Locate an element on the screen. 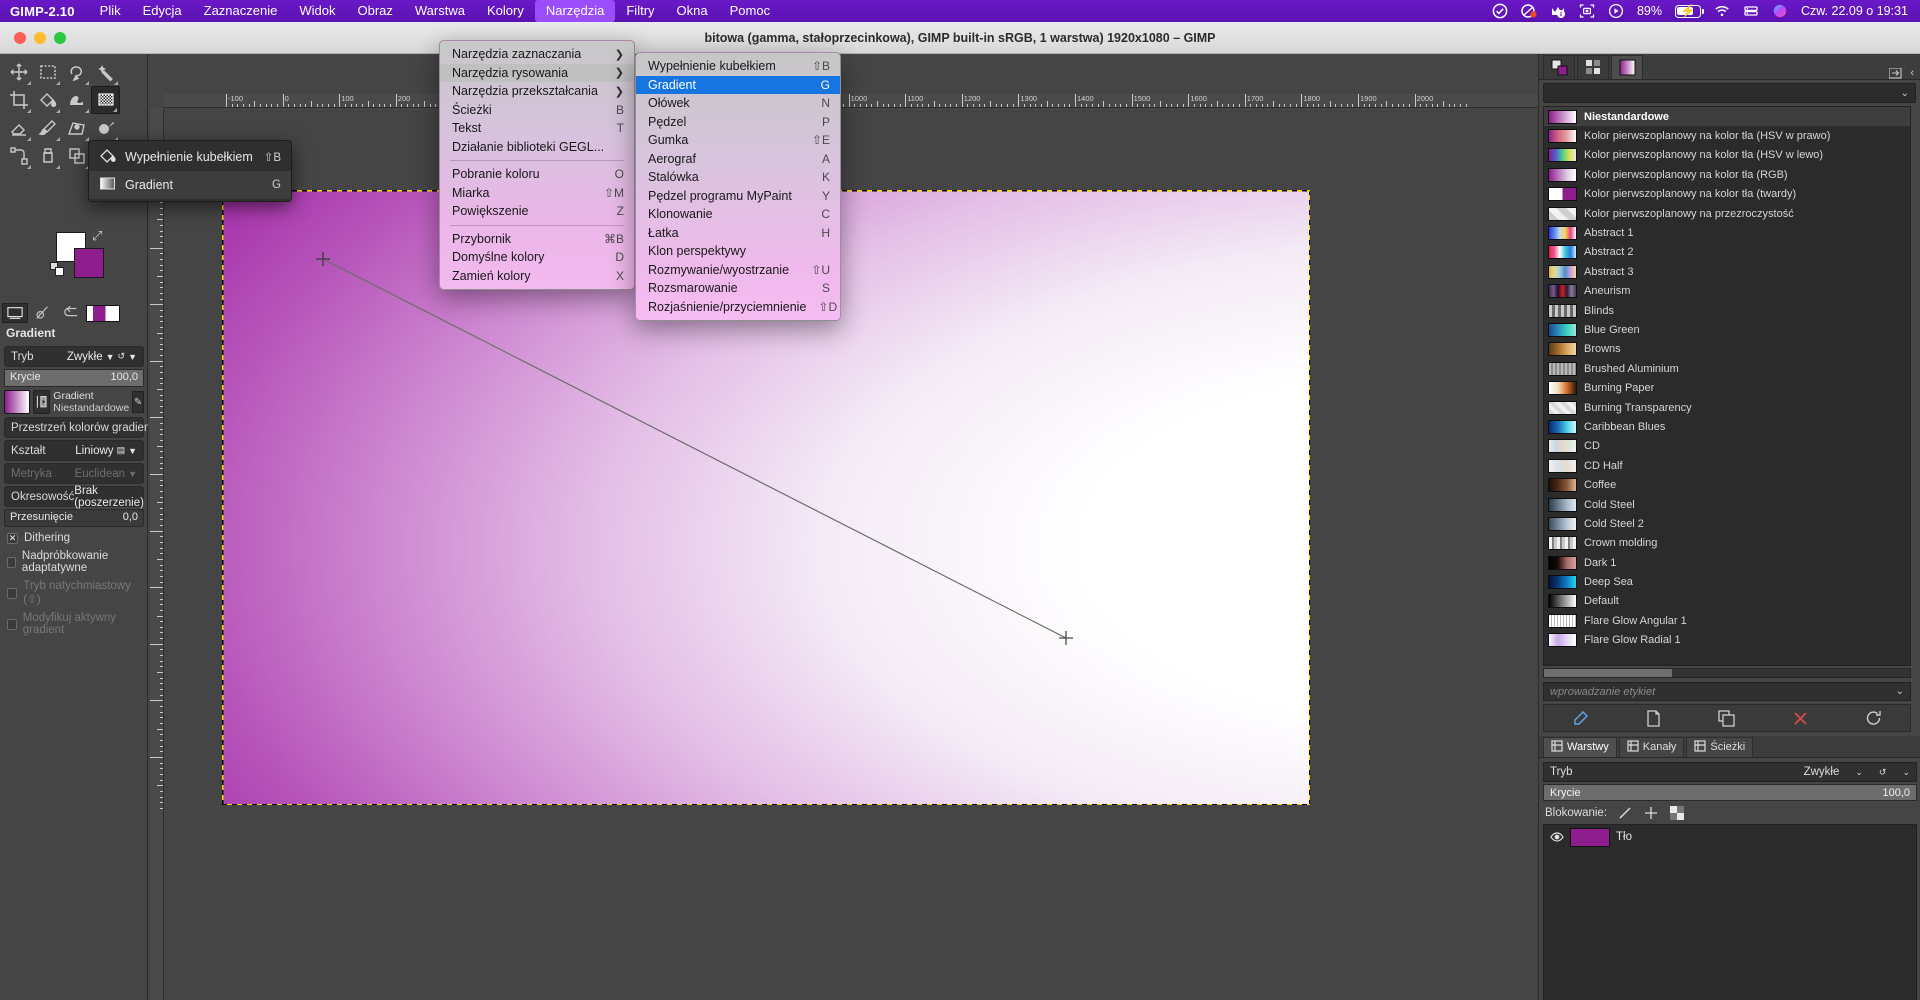 The image size is (1920, 1000). submenu-item: Gradient G is located at coordinates (738, 84).